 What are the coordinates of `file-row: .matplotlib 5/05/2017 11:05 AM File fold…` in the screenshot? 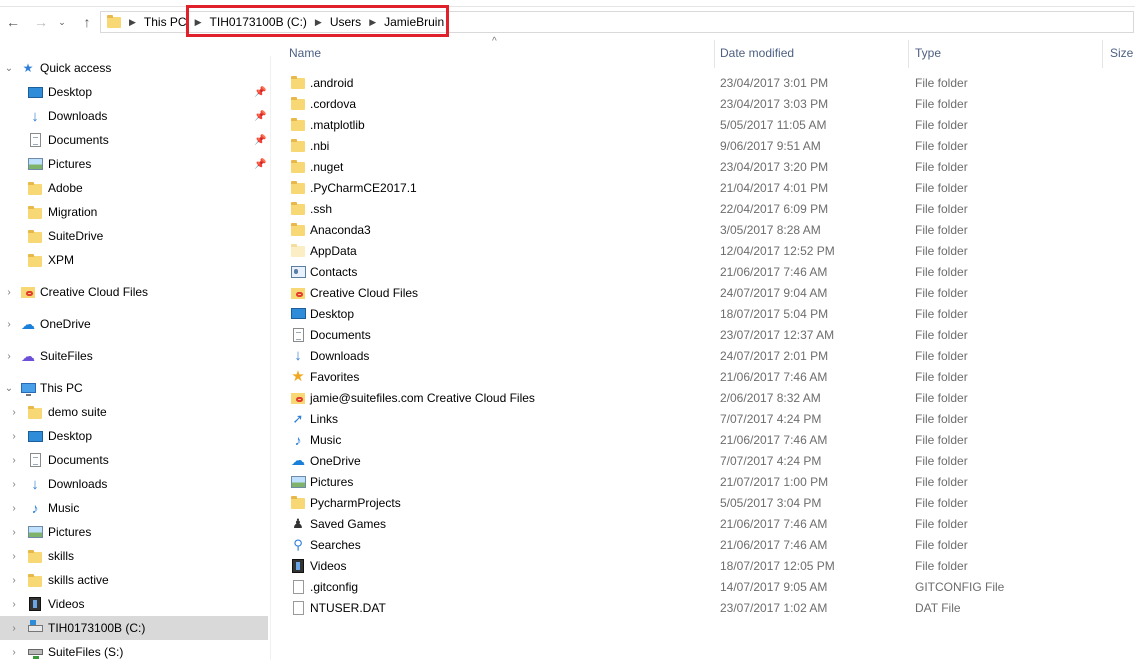 It's located at (710, 124).